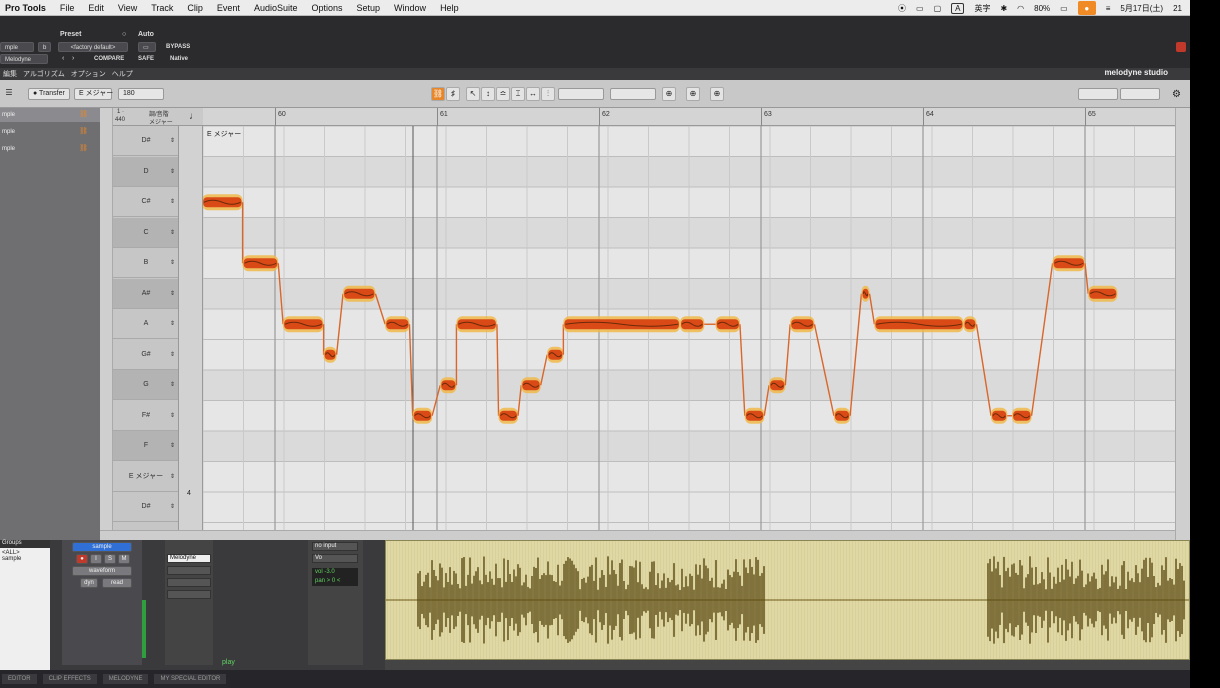 The width and height of the screenshot is (1220, 688). I want to click on view-options, so click(1140, 94).